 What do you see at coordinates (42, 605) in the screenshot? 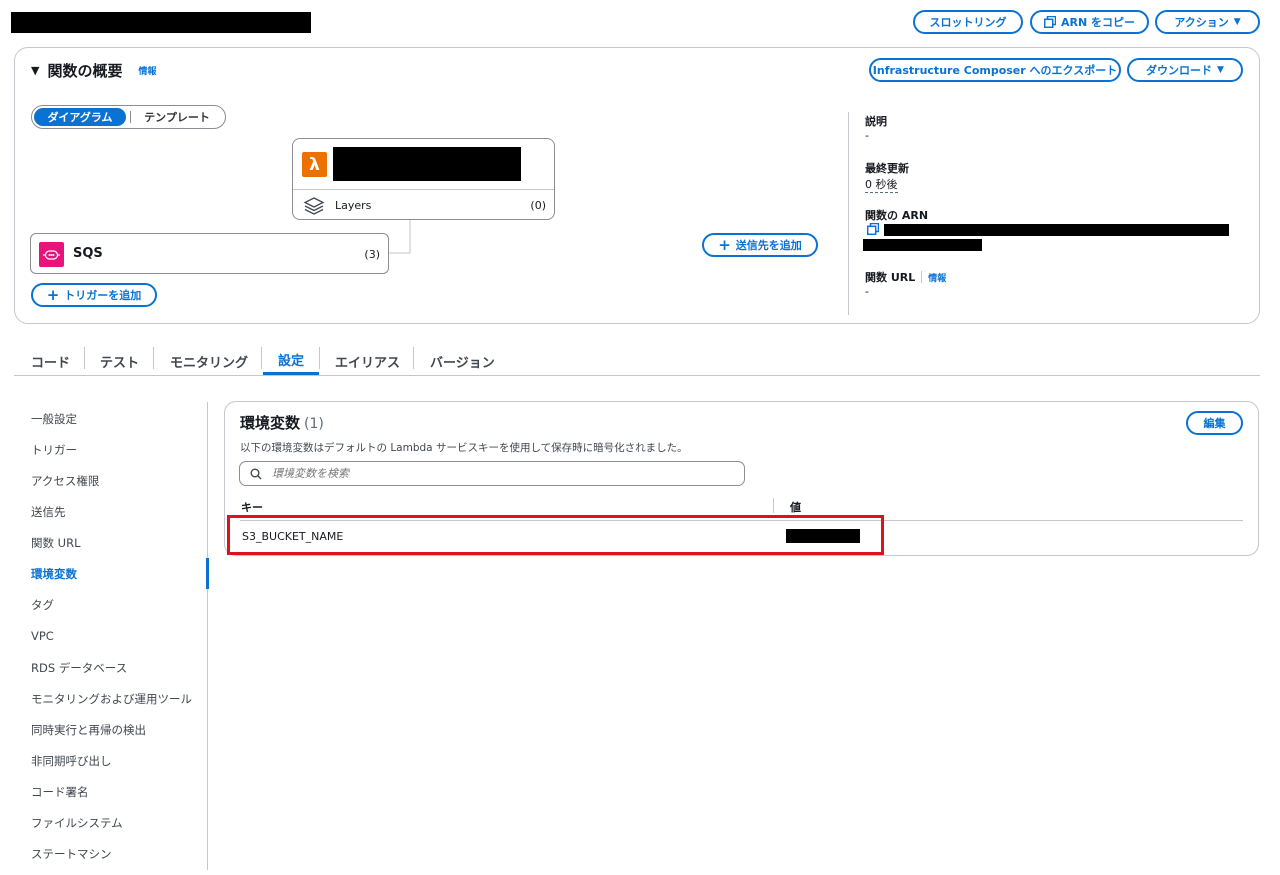
I see `nav-tags: タグ` at bounding box center [42, 605].